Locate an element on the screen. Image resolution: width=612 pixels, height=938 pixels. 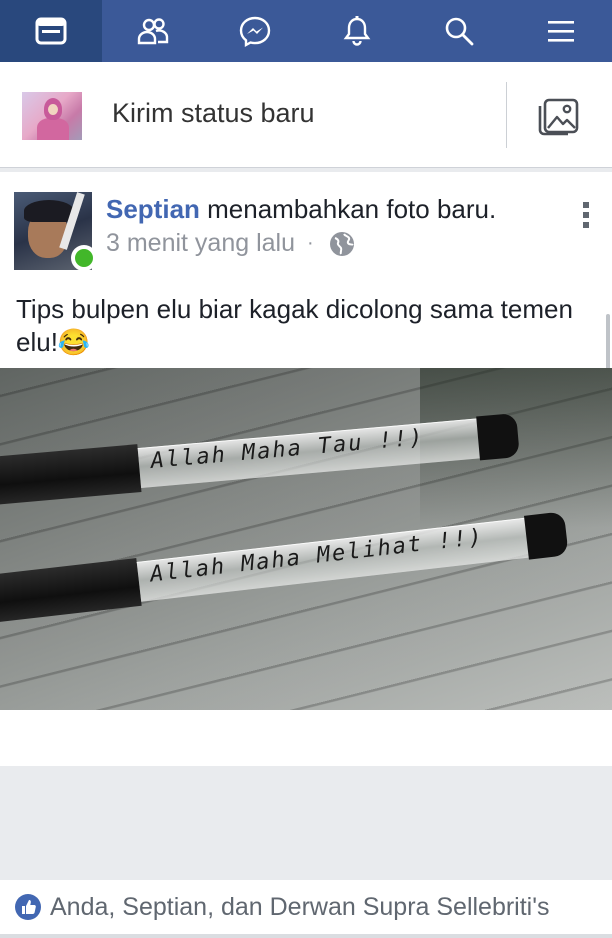
pen: Allah Maha Melihat !!) is located at coordinates (284, 566).